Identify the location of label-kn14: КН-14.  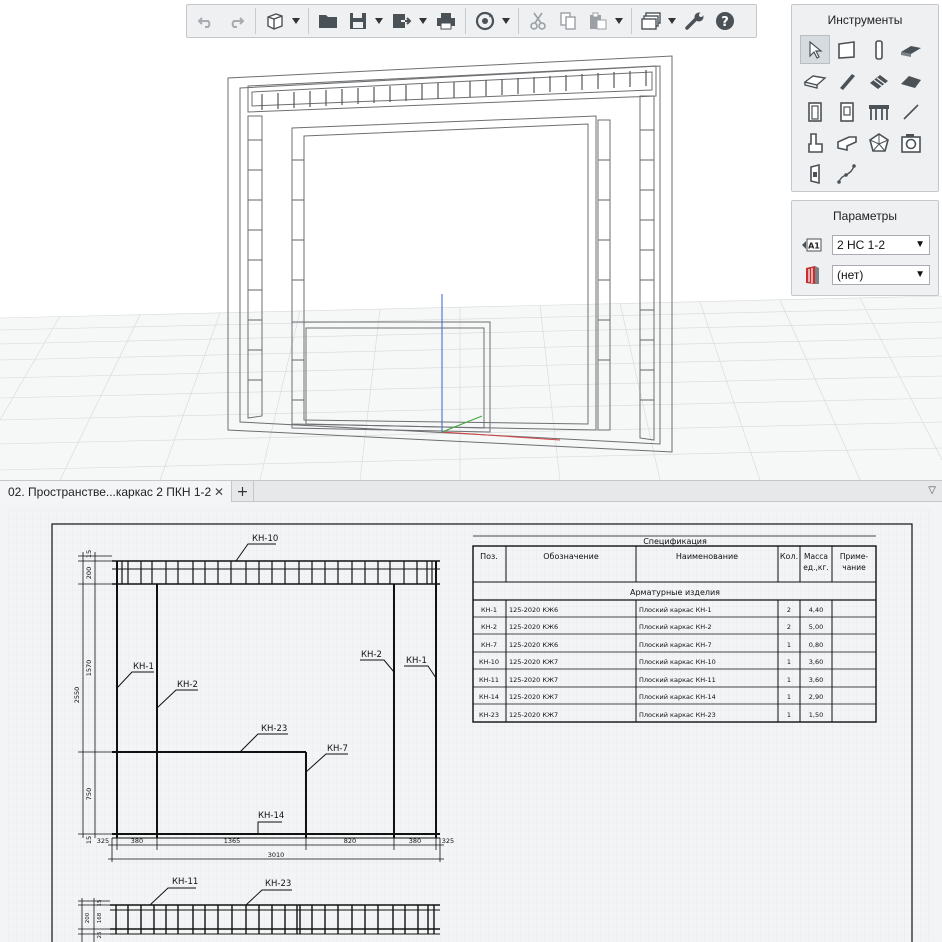
(271, 816).